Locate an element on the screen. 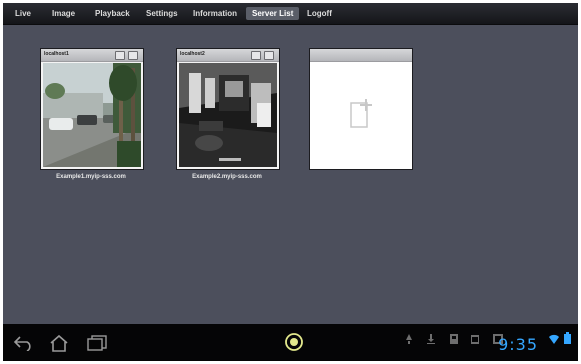 Image resolution: width=581 pixels, height=364 pixels. app-launcher-icon is located at coordinates (294, 344).